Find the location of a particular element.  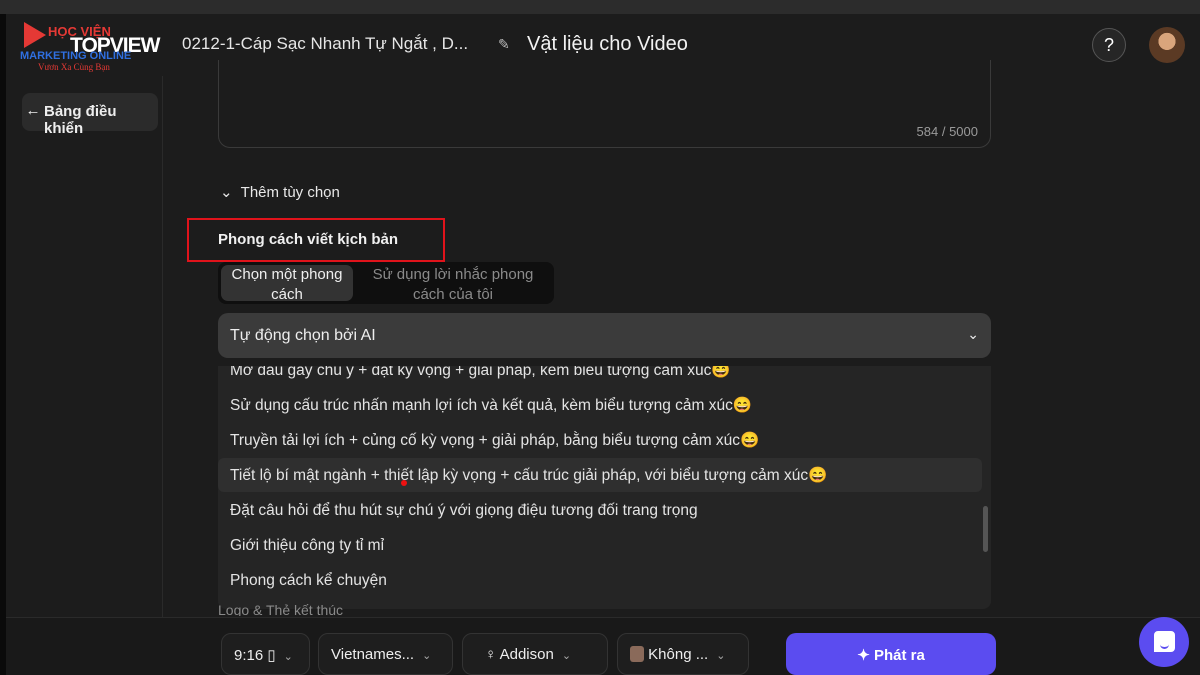

select-value: Tự động chọn bởi AI is located at coordinates (303, 335).